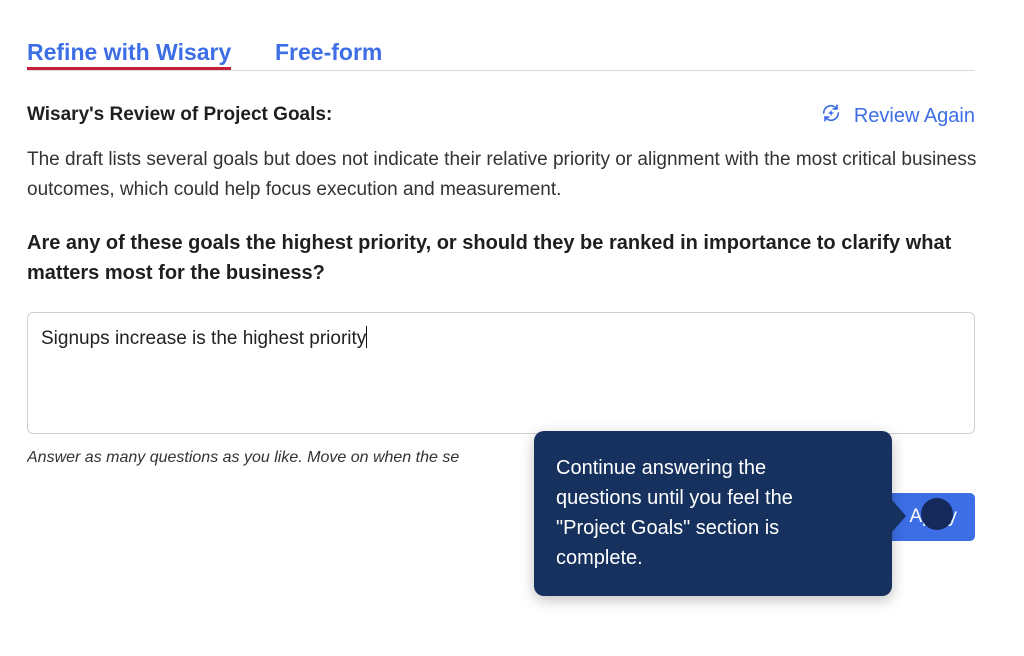 The width and height of the screenshot is (1024, 656). Describe the element at coordinates (328, 52) in the screenshot. I see `tab-free-form: Free-form` at that location.